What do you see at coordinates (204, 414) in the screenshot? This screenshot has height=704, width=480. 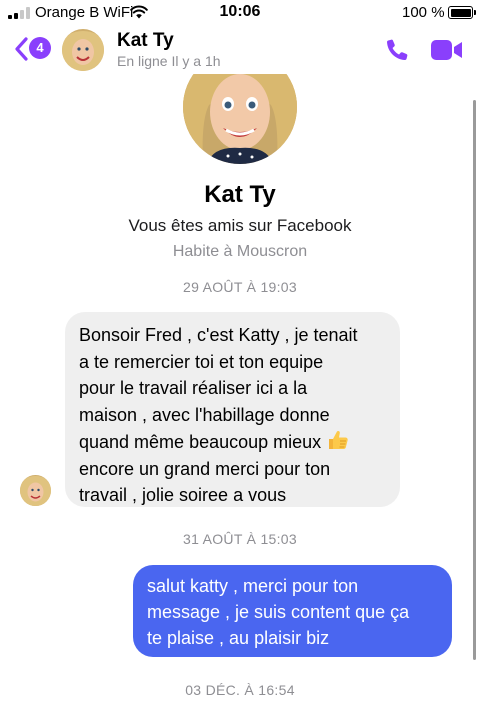 I see `message-line: maison , avec l'habillage donne` at bounding box center [204, 414].